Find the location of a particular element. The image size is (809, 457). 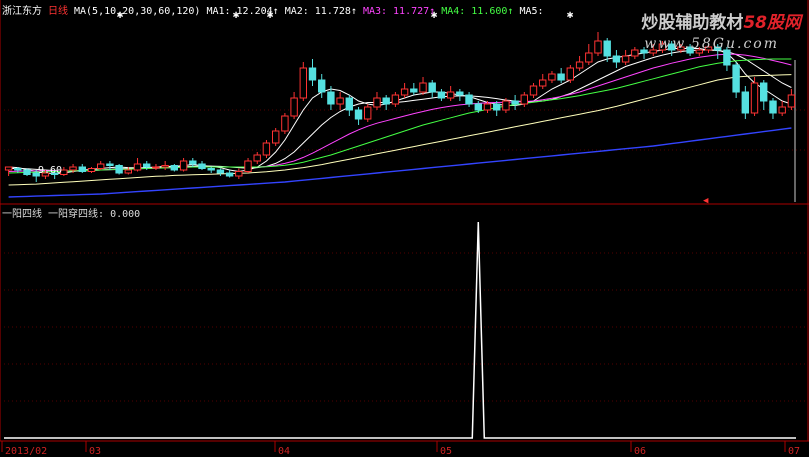

ma4-value: MA4: 11.600↑ is located at coordinates (477, 11).